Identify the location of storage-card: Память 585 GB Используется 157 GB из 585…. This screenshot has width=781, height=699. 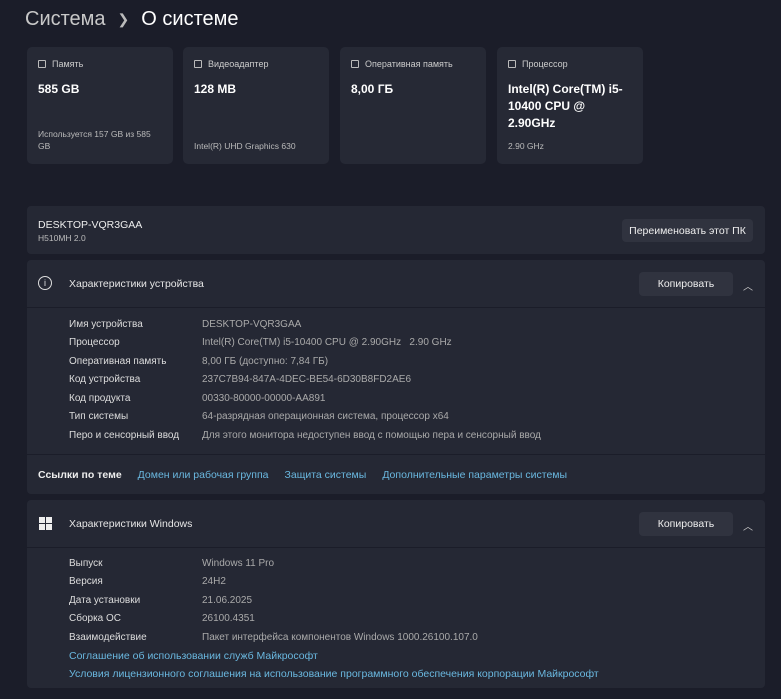
(100, 105).